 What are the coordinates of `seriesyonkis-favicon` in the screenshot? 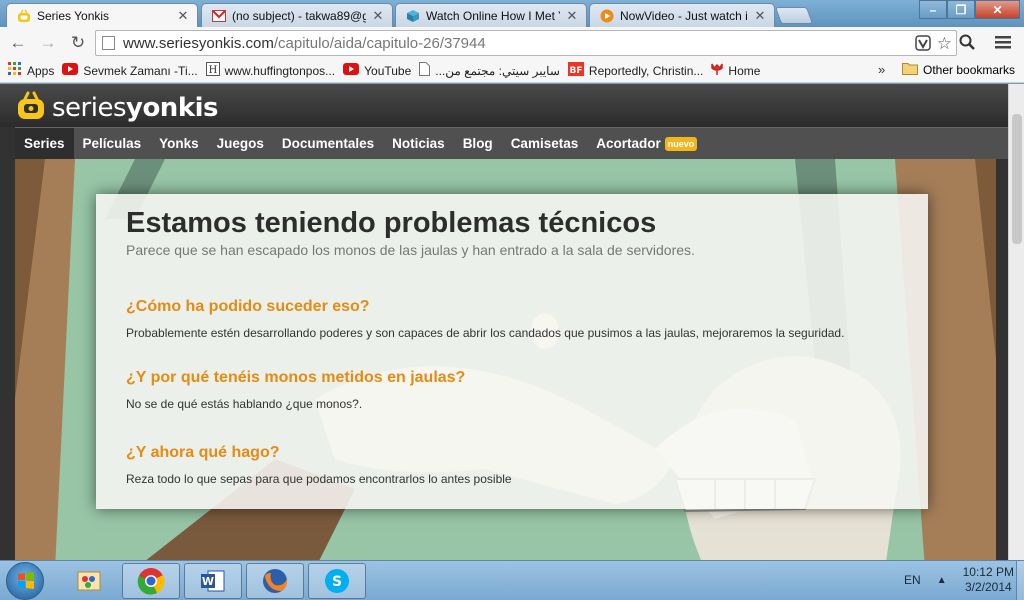 It's located at (24, 16).